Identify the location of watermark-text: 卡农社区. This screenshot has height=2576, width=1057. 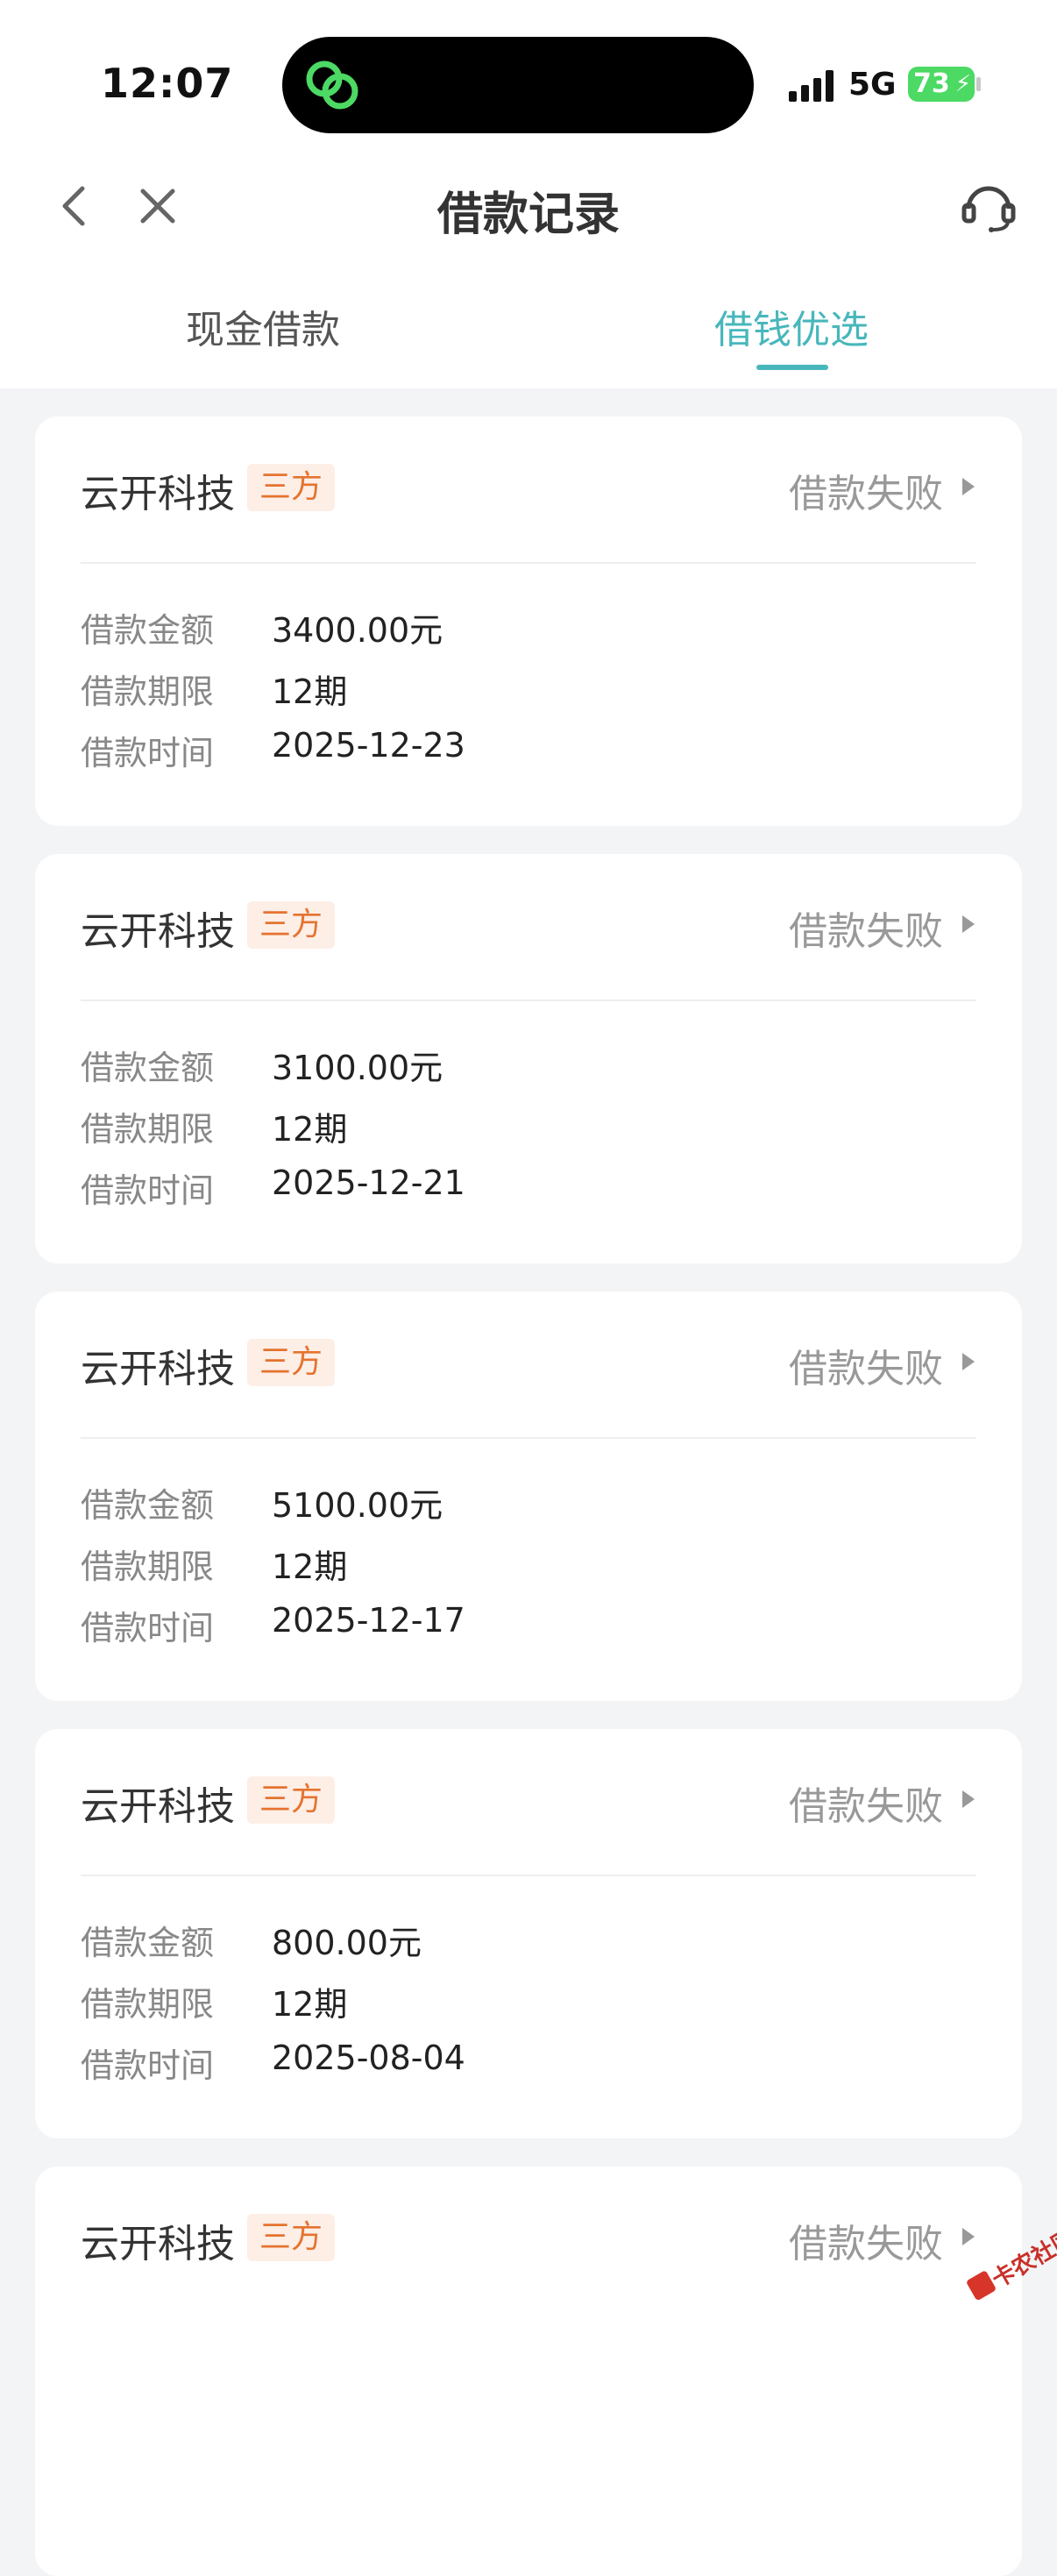
(1022, 2259).